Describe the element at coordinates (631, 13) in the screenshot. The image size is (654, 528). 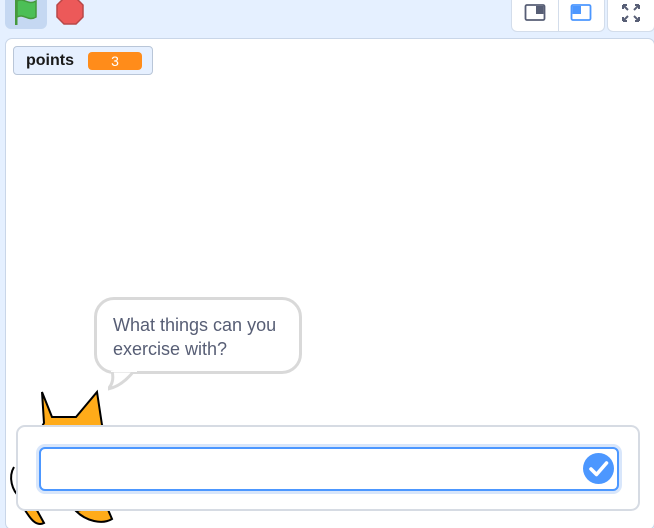
I see `fullscreen-icon` at that location.